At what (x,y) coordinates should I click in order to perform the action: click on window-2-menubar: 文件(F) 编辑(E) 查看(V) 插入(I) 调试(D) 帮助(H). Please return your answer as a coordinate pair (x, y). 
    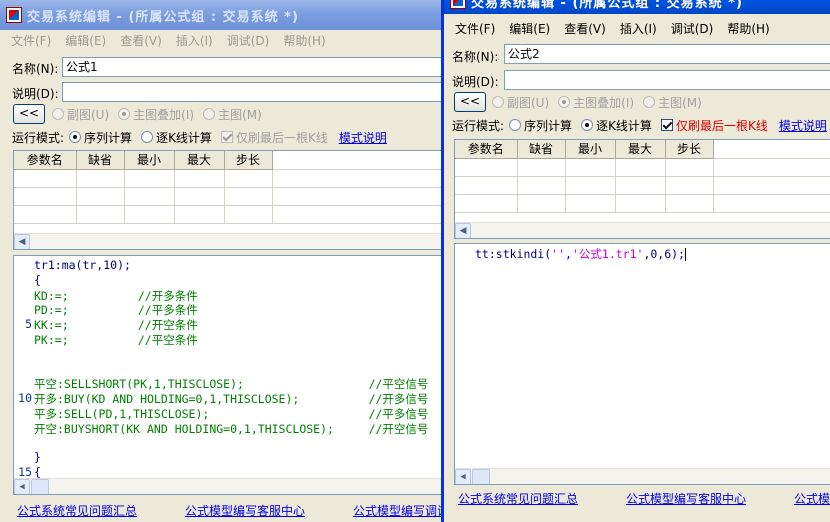
    Looking at the image, I should click on (637, 28).